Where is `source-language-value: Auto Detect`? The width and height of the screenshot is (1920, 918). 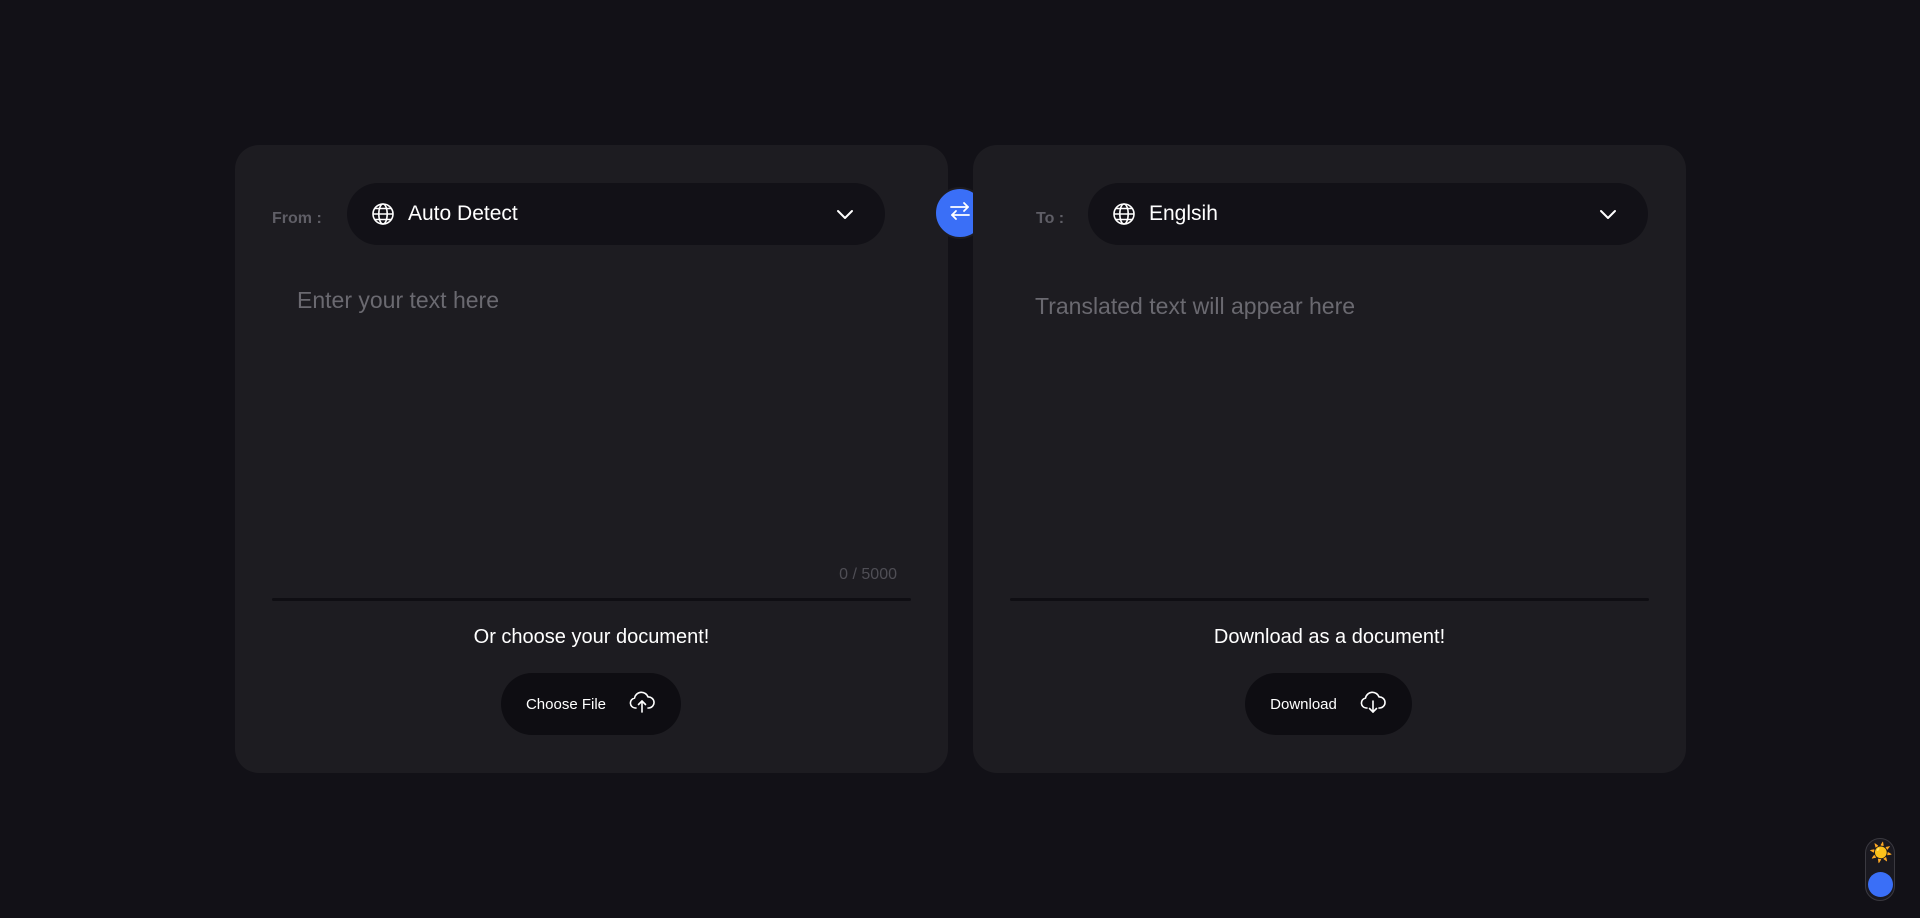 source-language-value: Auto Detect is located at coordinates (463, 213).